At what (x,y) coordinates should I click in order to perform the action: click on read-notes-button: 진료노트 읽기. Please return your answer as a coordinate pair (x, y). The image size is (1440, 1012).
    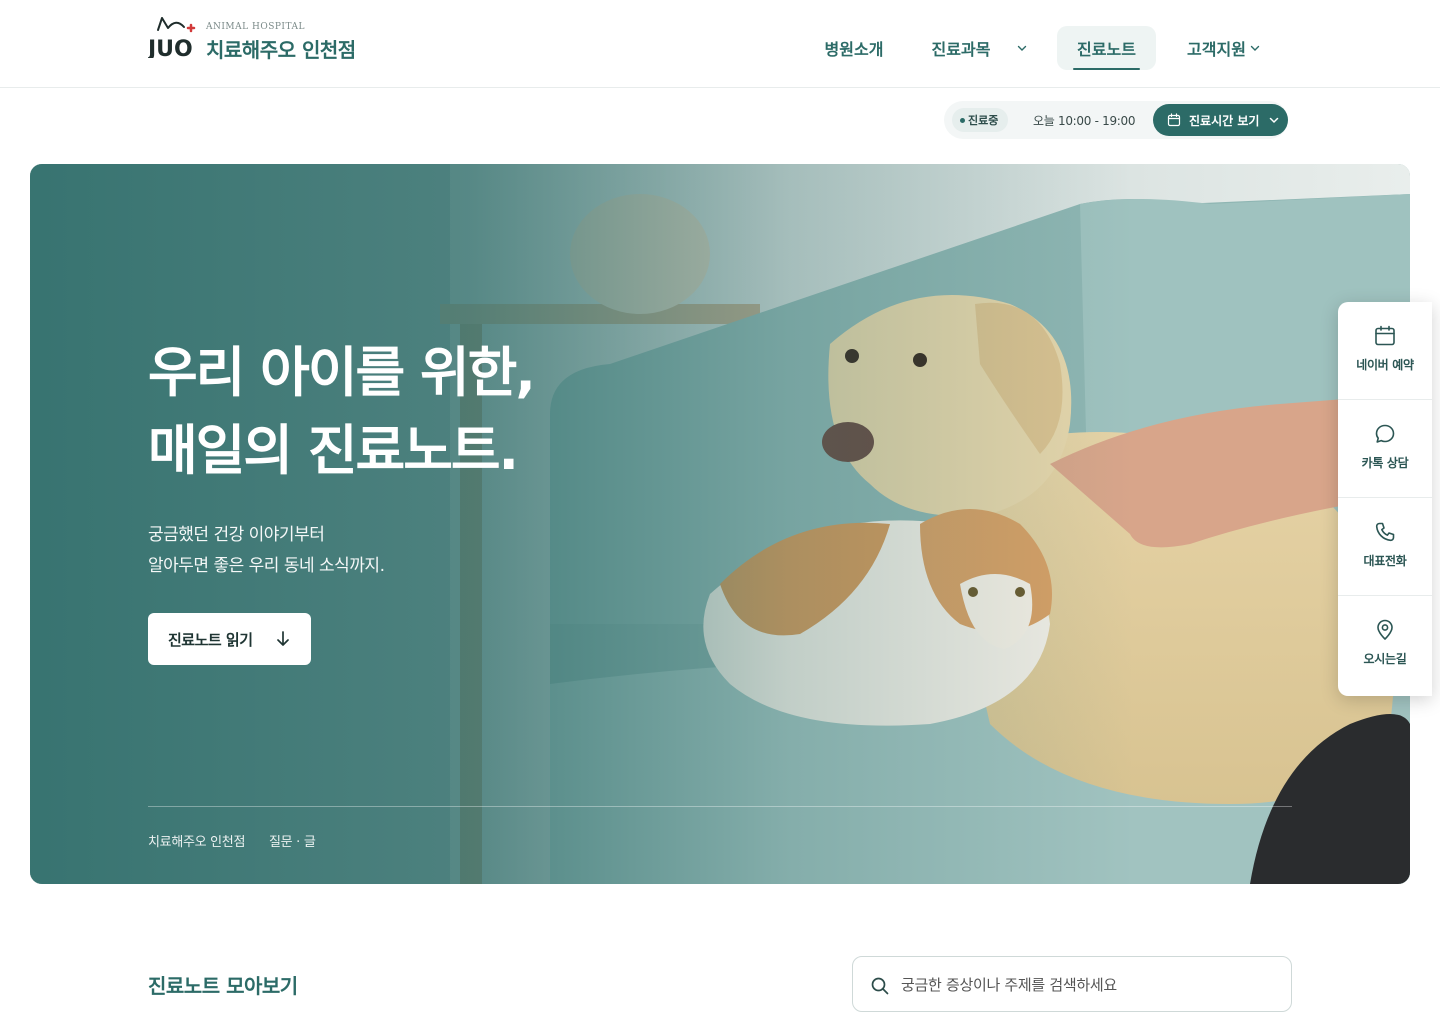
    Looking at the image, I should click on (229, 639).